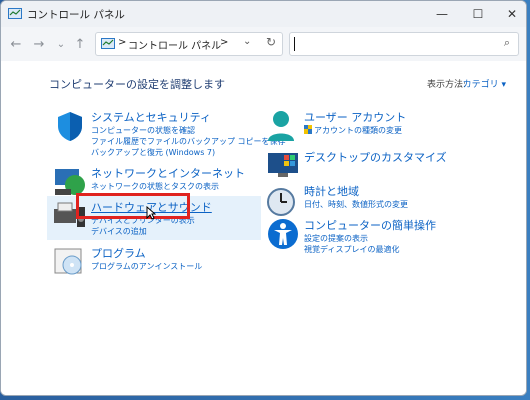 This screenshot has height=400, width=530. I want to click on link-change-account-type-label: アカウントの種類の変更, so click(358, 130).